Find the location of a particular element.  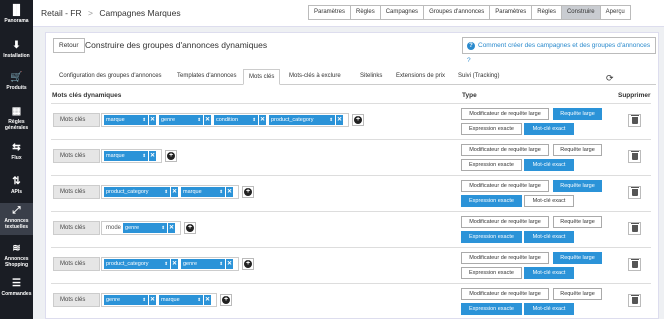

sidebar-item-apis: ⇅ APIs is located at coordinates (16, 185).